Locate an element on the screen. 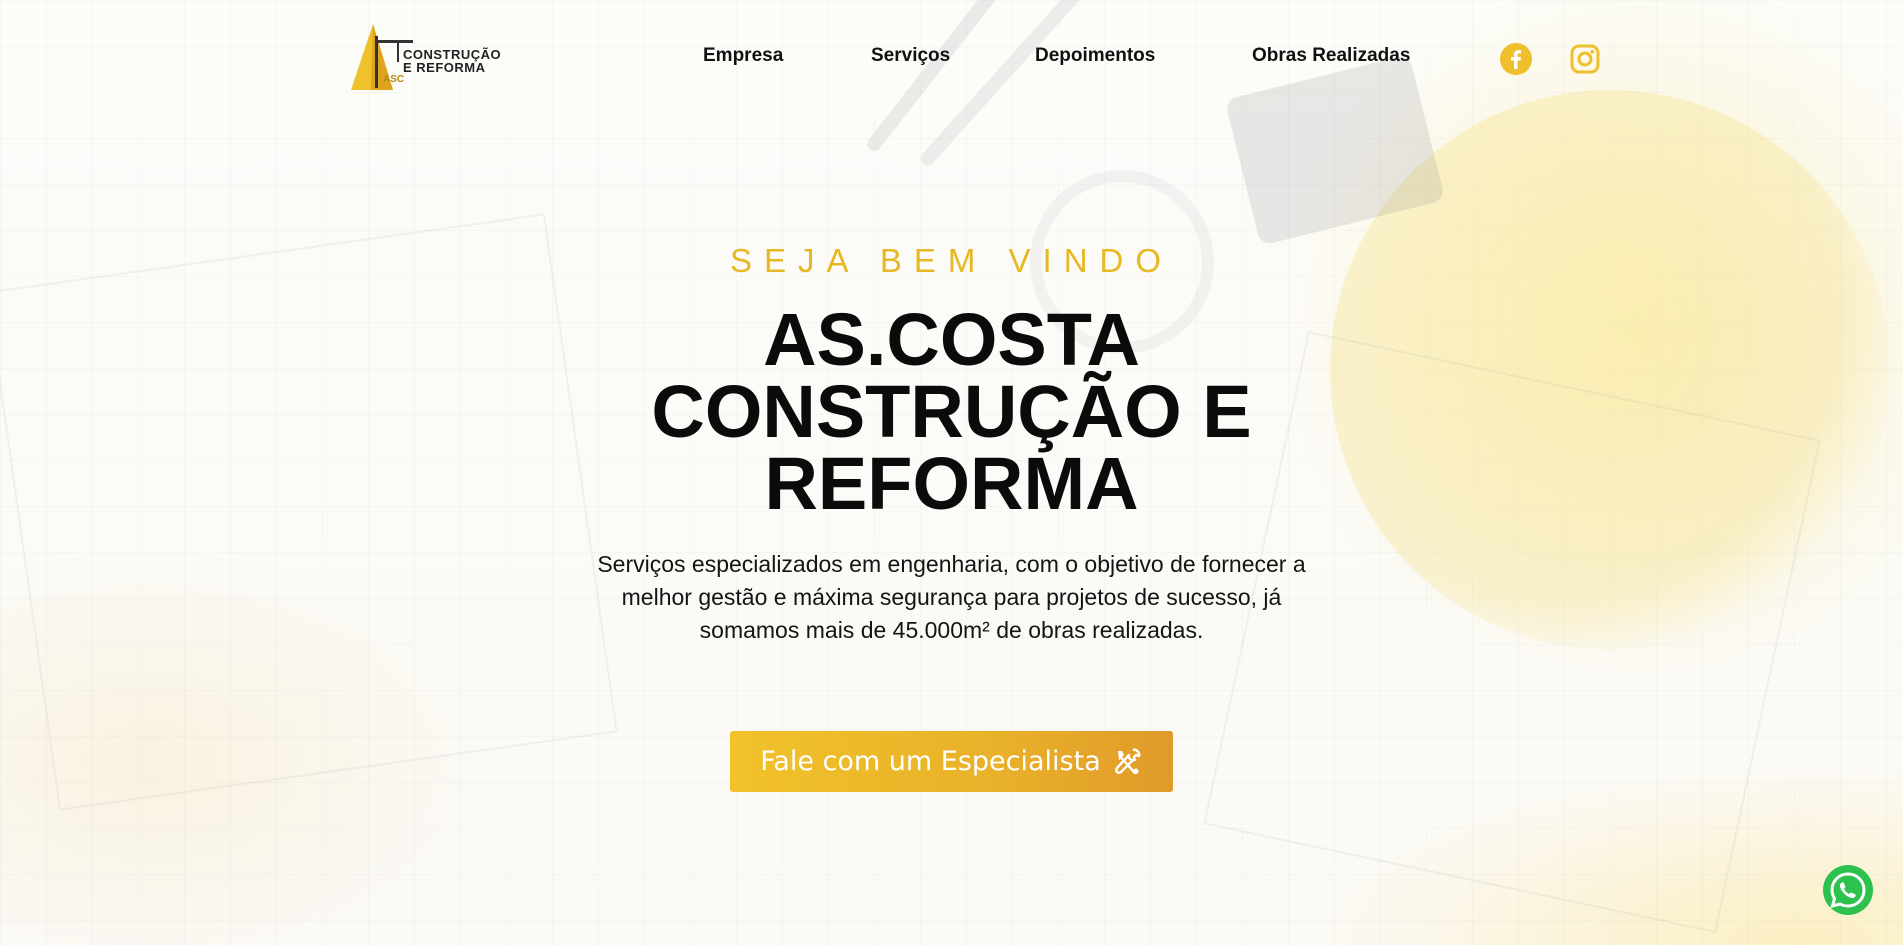  nav-obras-realizadas: Obras Realizadas is located at coordinates (1331, 56).